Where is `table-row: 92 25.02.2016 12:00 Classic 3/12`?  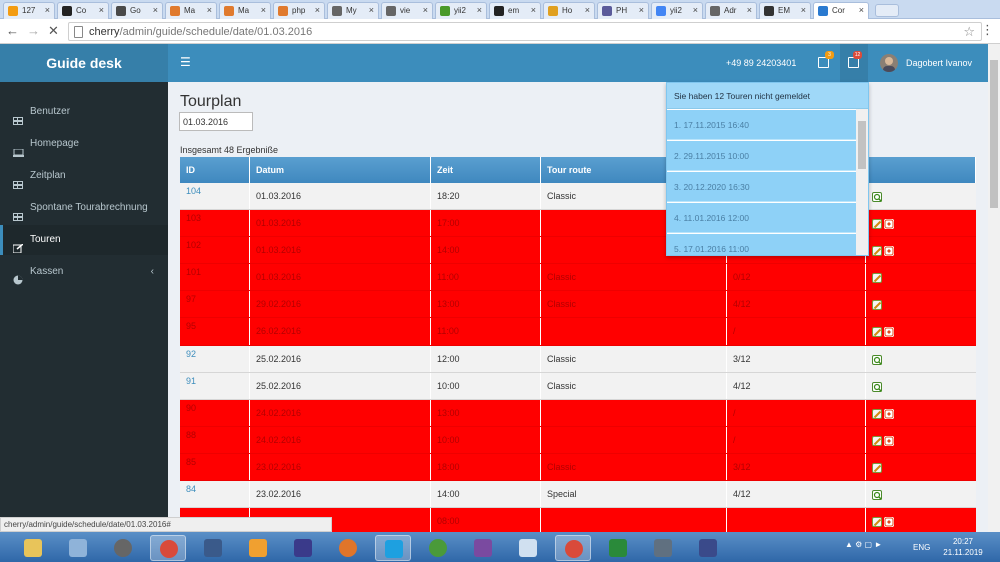
table-row: 92 25.02.2016 12:00 Classic 3/12 is located at coordinates (578, 359).